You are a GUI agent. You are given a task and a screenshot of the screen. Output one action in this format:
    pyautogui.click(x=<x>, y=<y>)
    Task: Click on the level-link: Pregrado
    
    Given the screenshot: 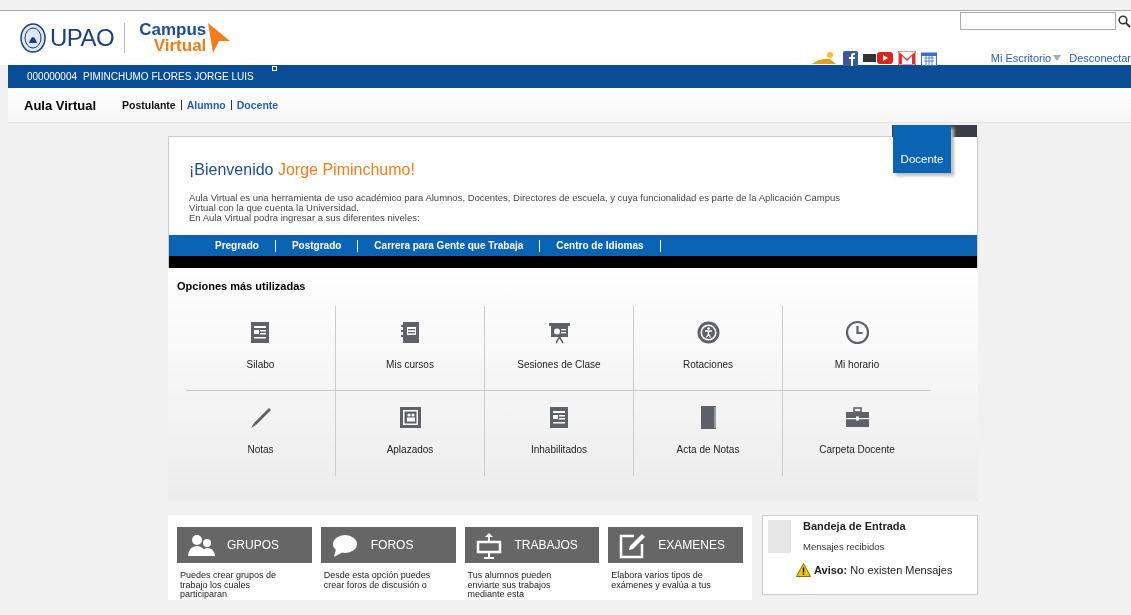 What is the action you would take?
    pyautogui.click(x=237, y=245)
    